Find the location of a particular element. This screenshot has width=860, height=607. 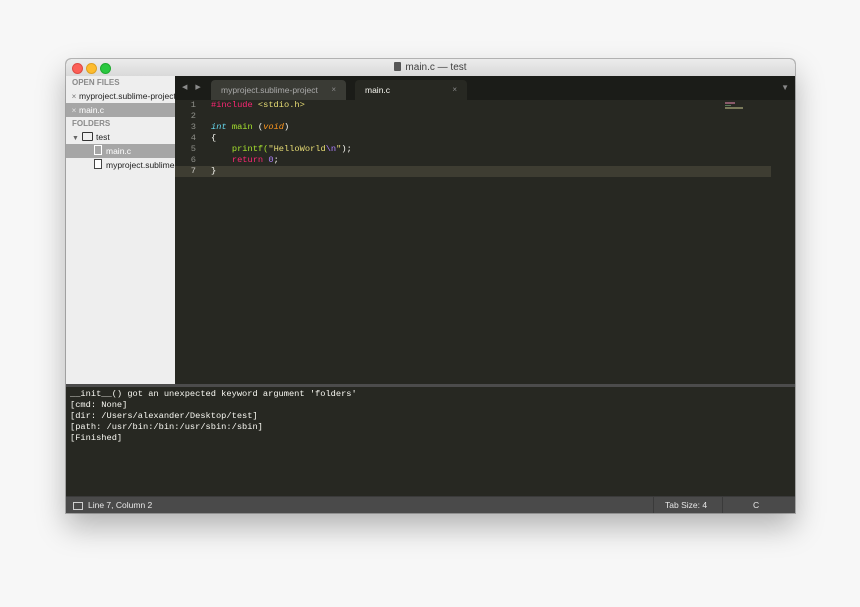

folder-file-label: main.c is located at coordinates (119, 151).